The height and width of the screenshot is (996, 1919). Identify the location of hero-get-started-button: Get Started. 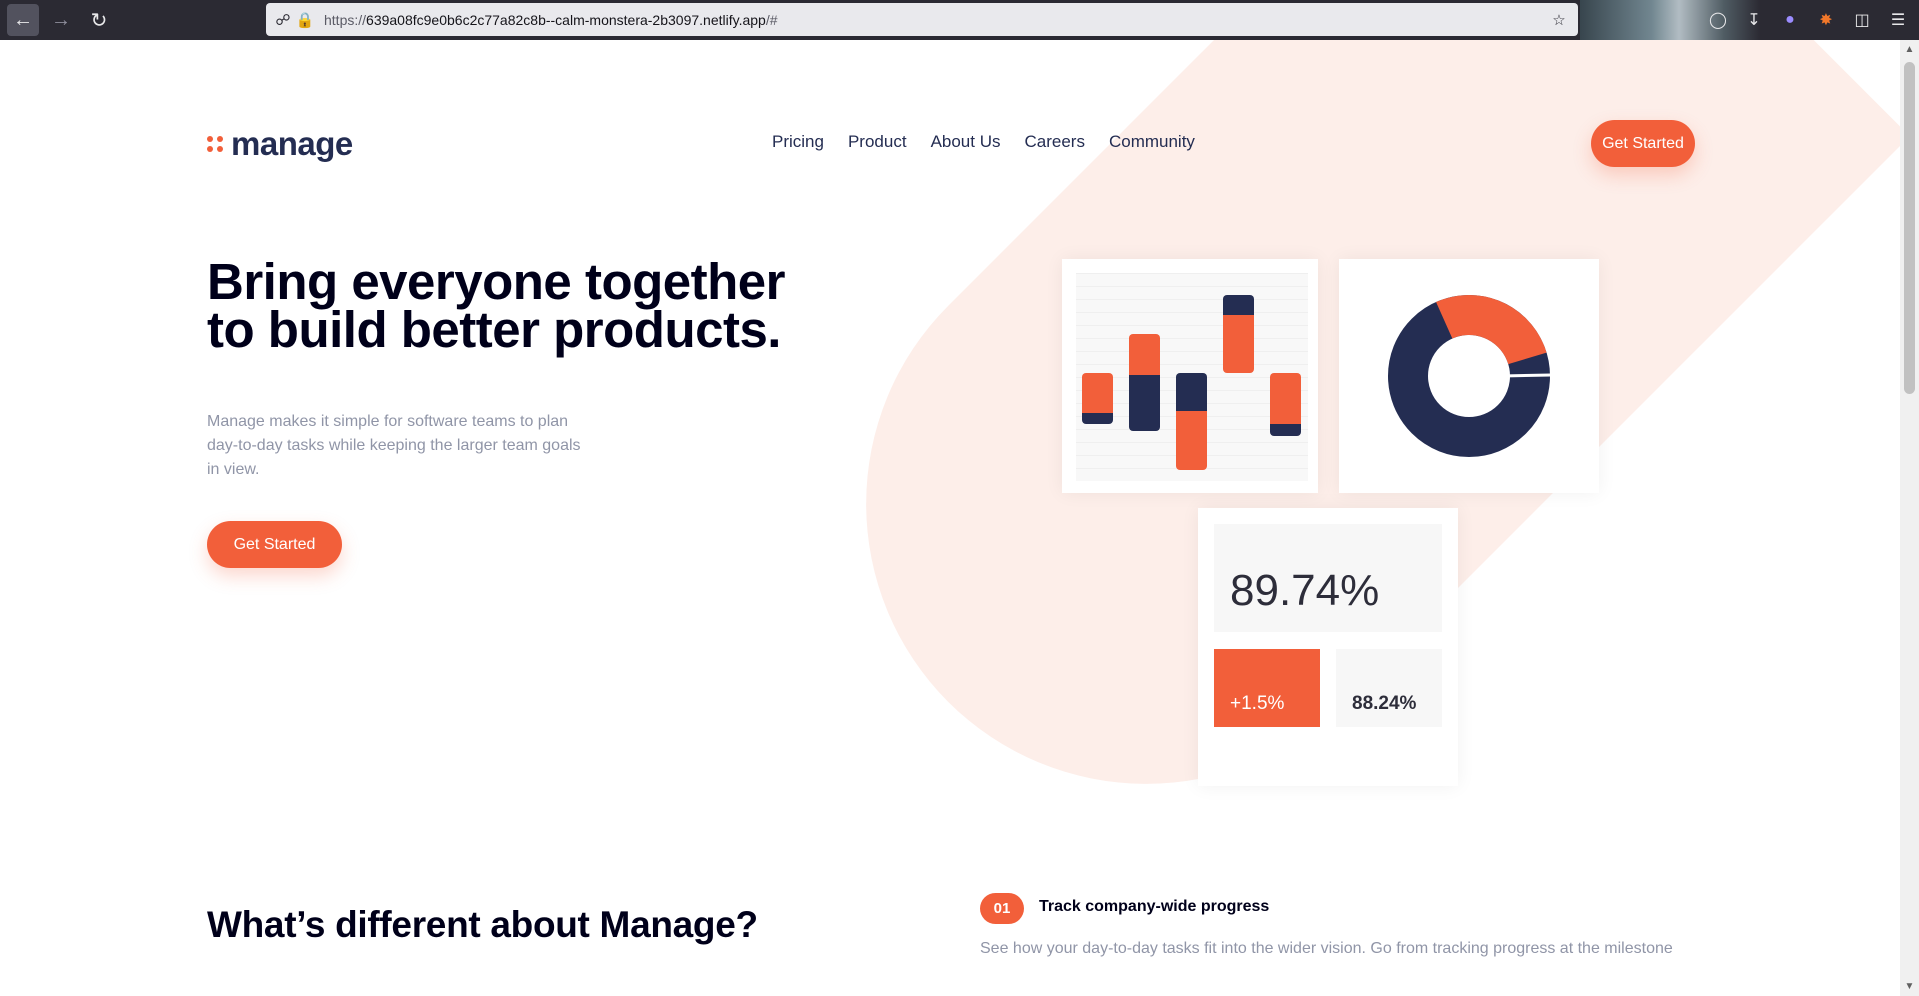
(274, 544).